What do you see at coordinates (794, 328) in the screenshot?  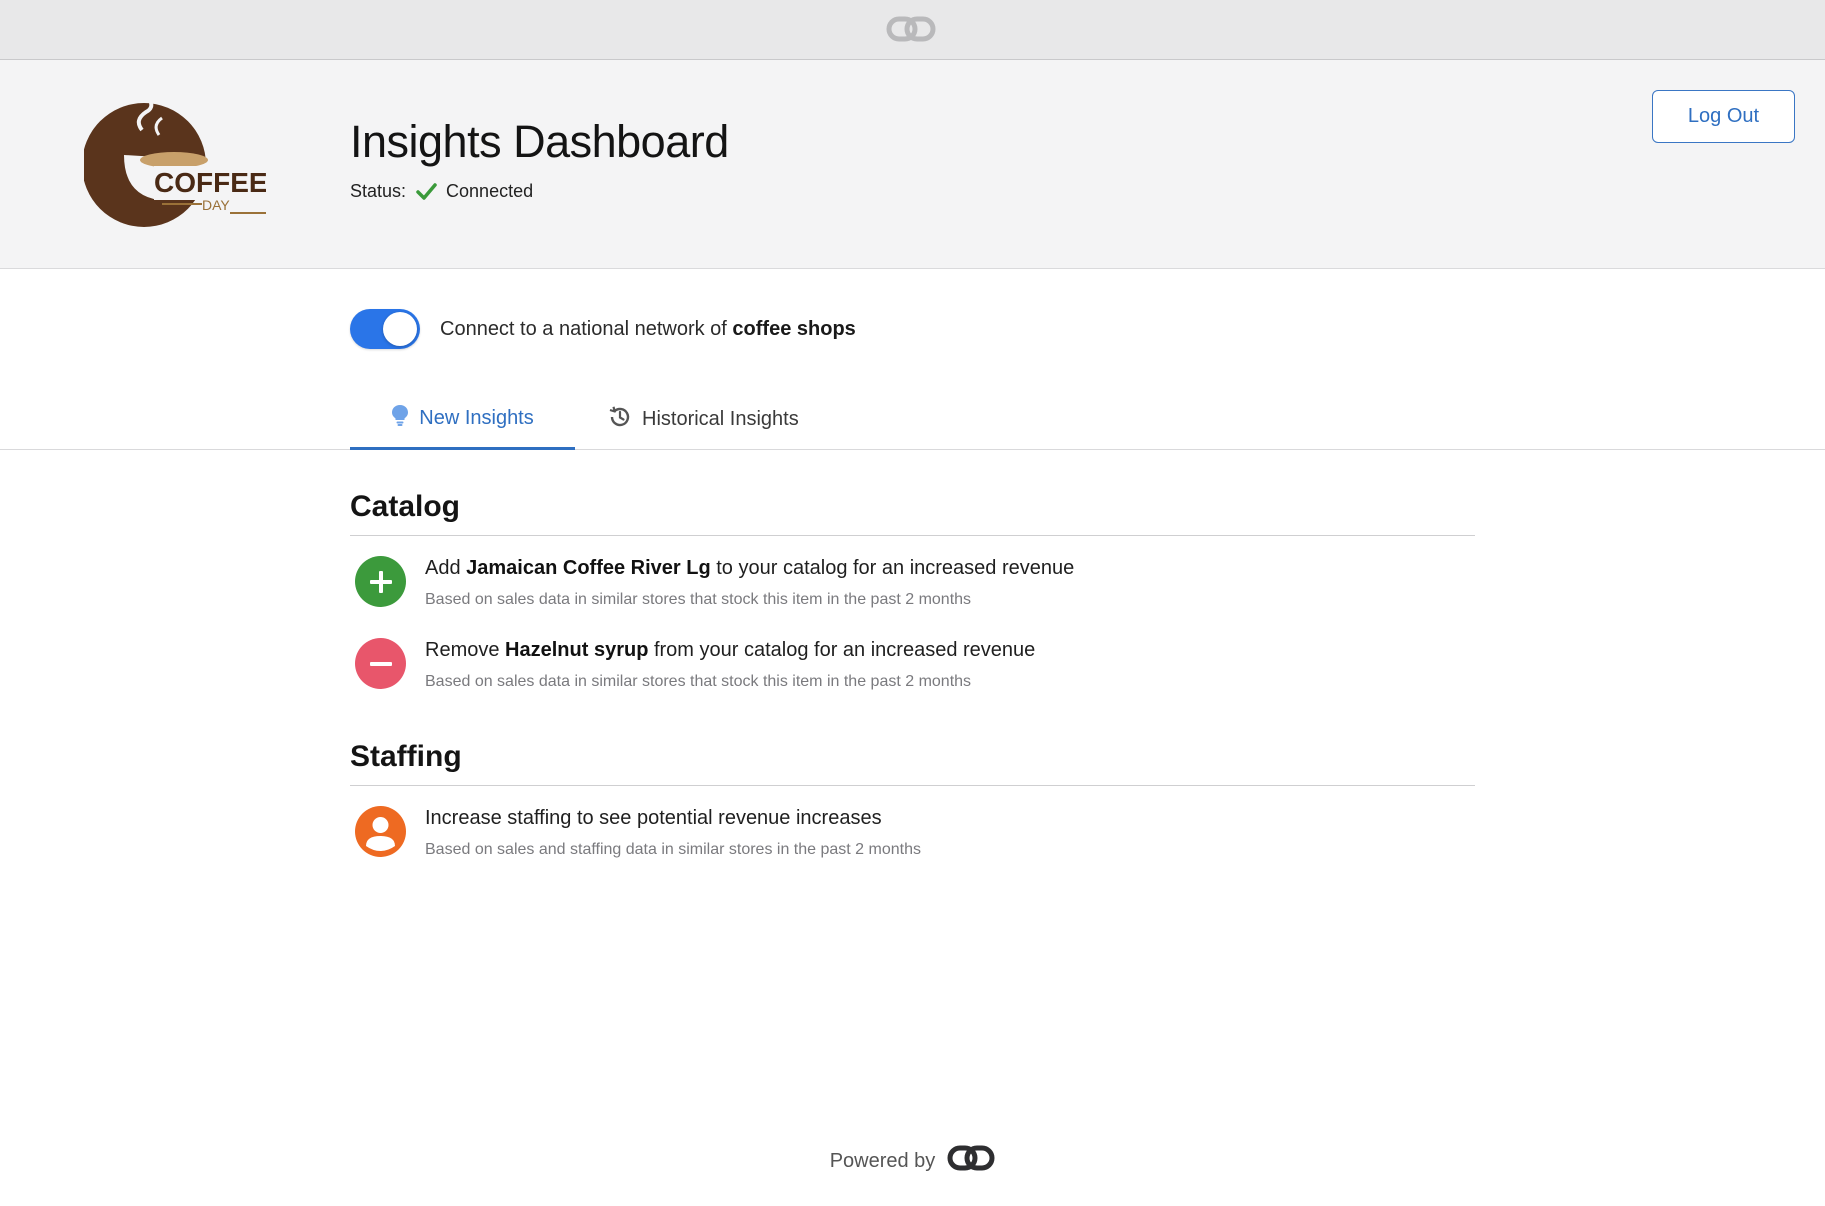 I see `toggle-label-highlight: coffee shops` at bounding box center [794, 328].